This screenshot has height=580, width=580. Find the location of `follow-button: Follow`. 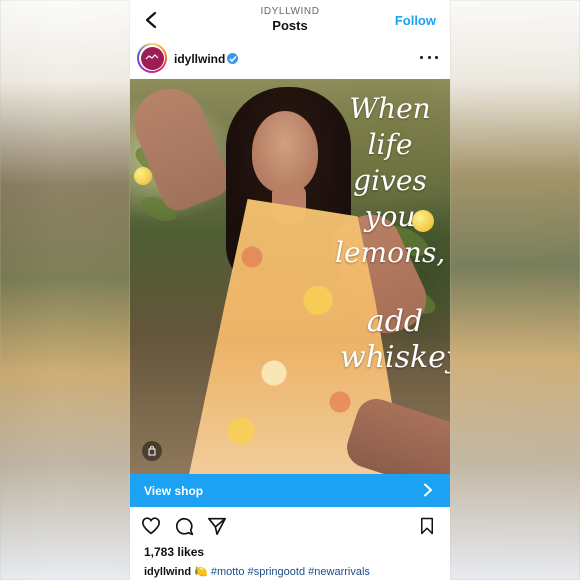

follow-button: Follow is located at coordinates (415, 20).